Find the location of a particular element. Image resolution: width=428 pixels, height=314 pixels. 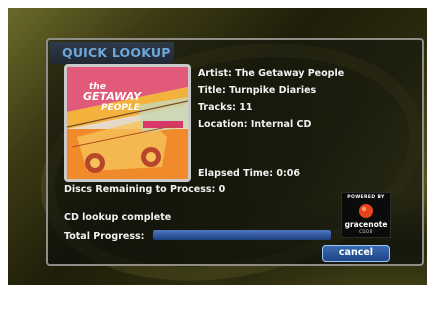

gracenote-sub: CDDB is located at coordinates (366, 231).